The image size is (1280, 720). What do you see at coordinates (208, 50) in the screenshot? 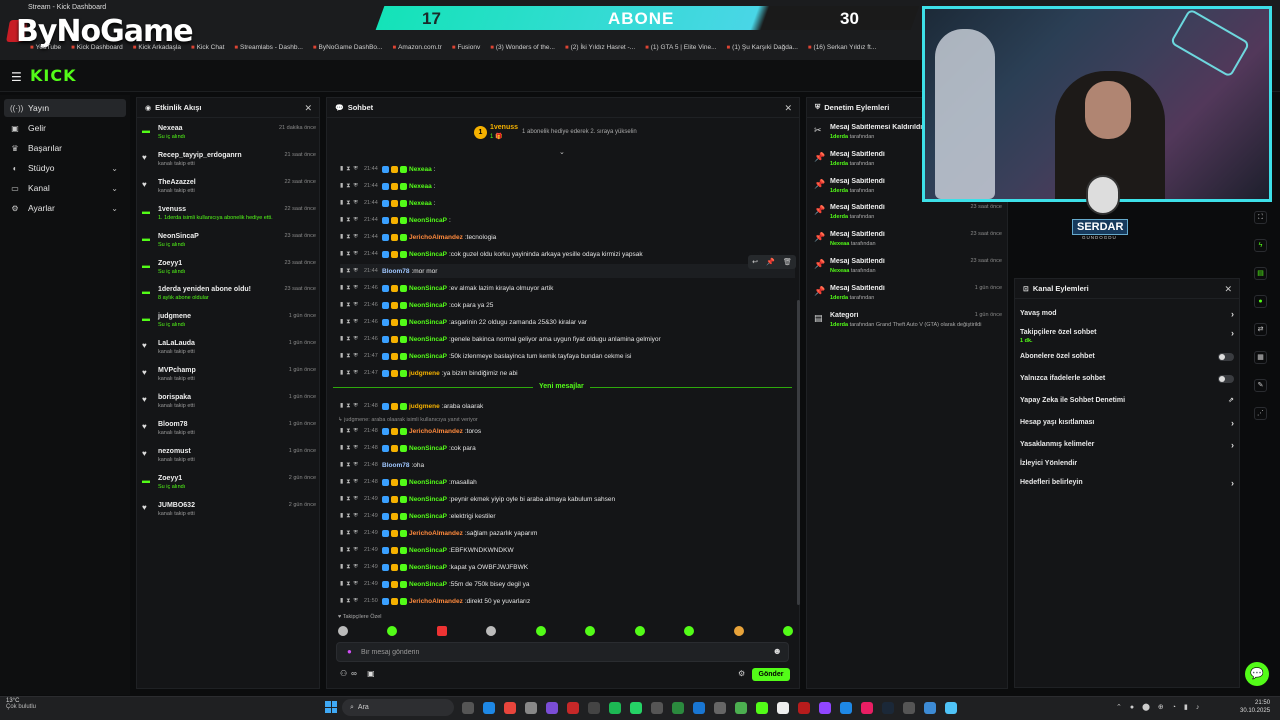
I see `bookmark-item: Kick Chat` at bounding box center [208, 50].